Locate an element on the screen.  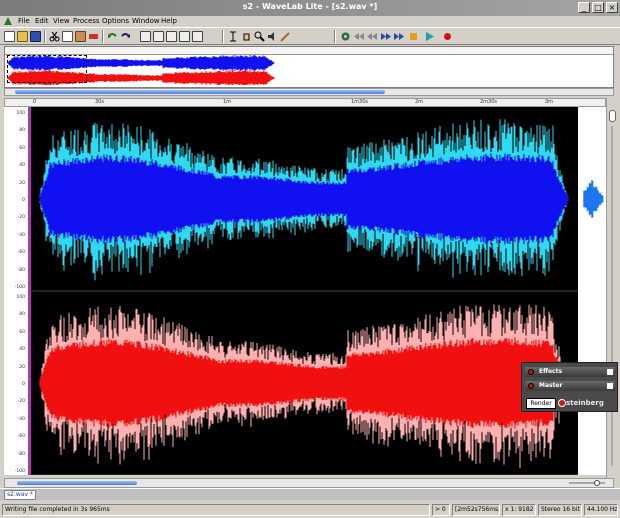
rewind-start-icon is located at coordinates (359, 36).